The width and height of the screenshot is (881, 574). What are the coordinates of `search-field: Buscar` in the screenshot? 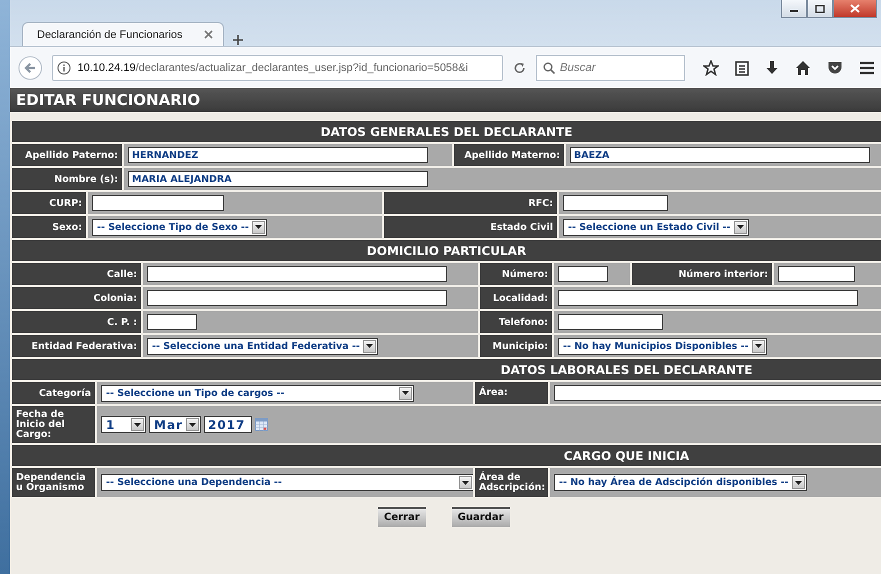 It's located at (610, 67).